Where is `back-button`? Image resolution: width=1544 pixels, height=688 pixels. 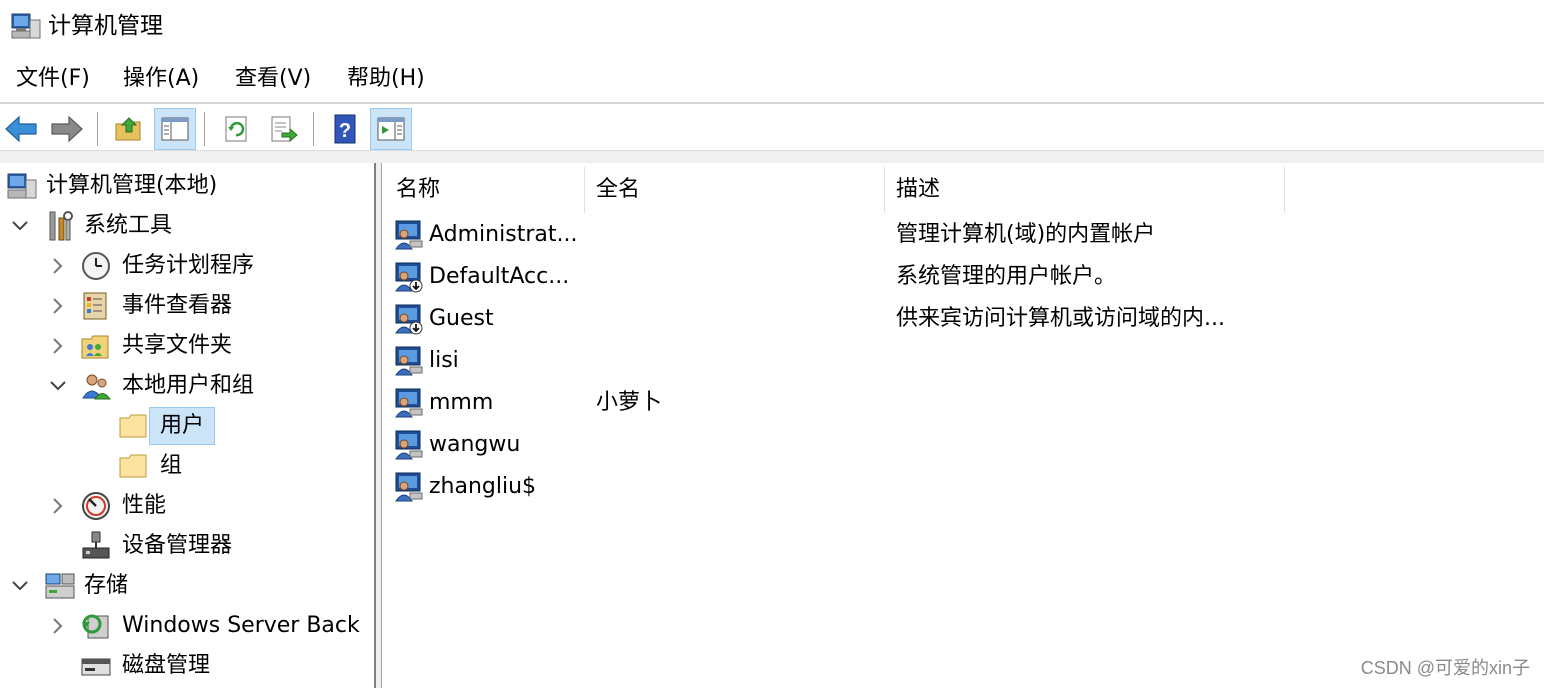 back-button is located at coordinates (21, 129).